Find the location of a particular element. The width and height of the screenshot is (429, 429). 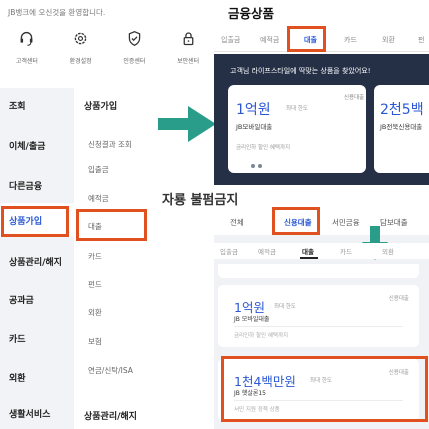

sub-item-card: 카드 is located at coordinates (95, 256).